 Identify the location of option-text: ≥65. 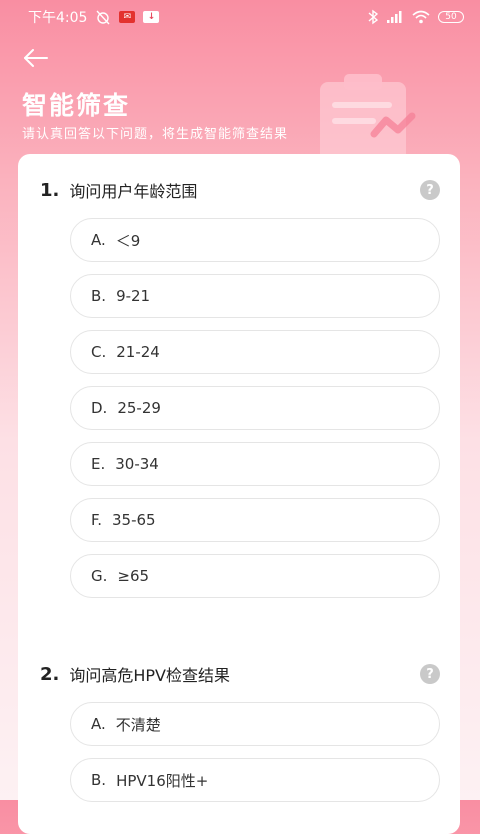
(133, 576).